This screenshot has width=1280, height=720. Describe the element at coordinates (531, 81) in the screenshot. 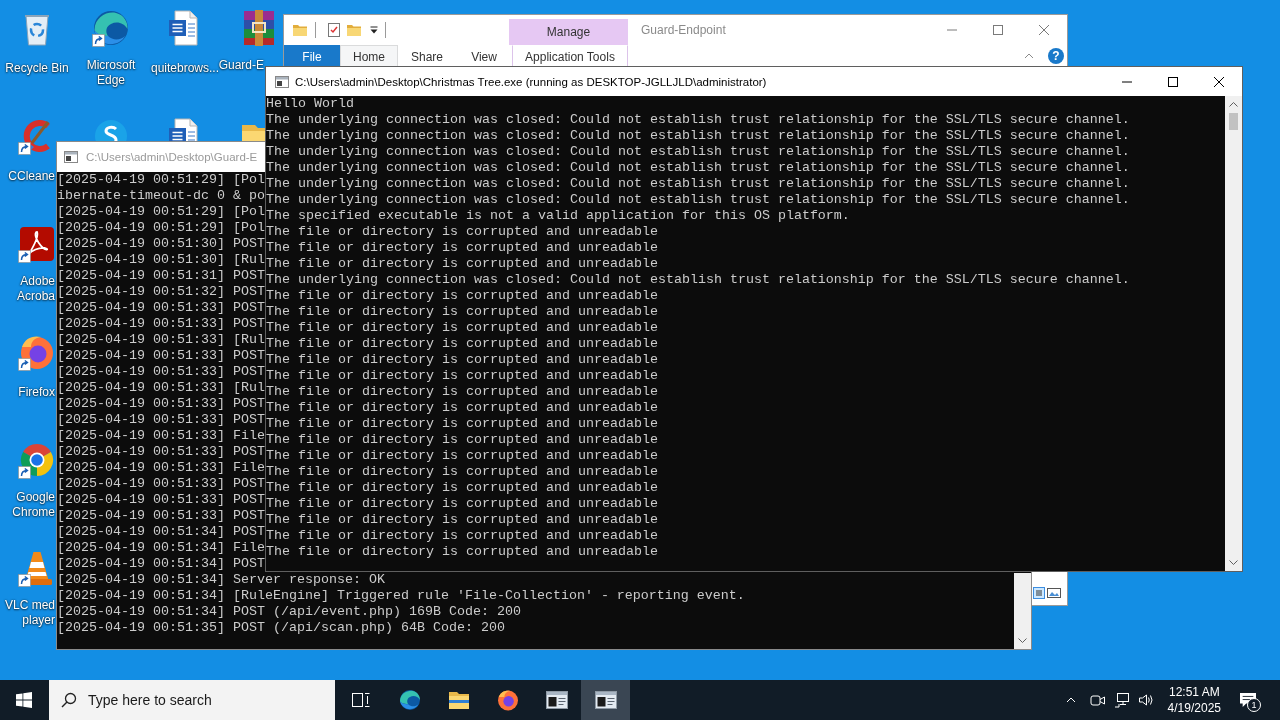

I see `window-title: C:\Users\admin\Desktop\Christmas Tree.exe (running as DESKTOP-JGLLJLD\administrator)` at that location.